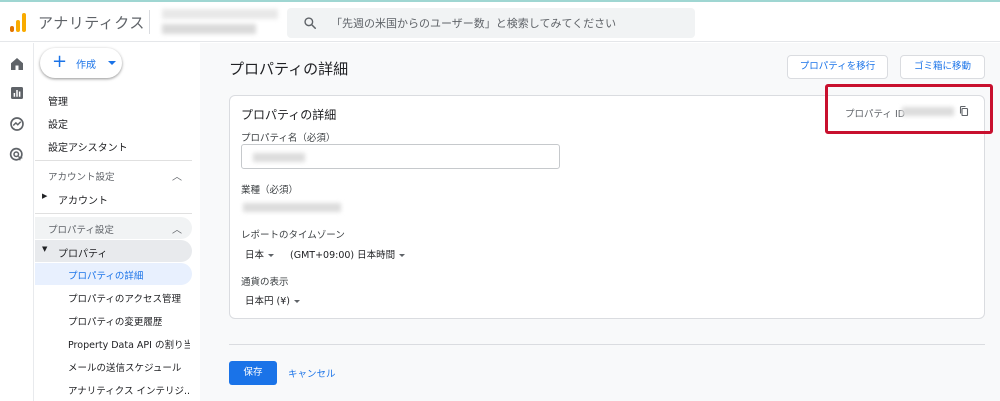  I want to click on industry-value-redacted, so click(292, 207).